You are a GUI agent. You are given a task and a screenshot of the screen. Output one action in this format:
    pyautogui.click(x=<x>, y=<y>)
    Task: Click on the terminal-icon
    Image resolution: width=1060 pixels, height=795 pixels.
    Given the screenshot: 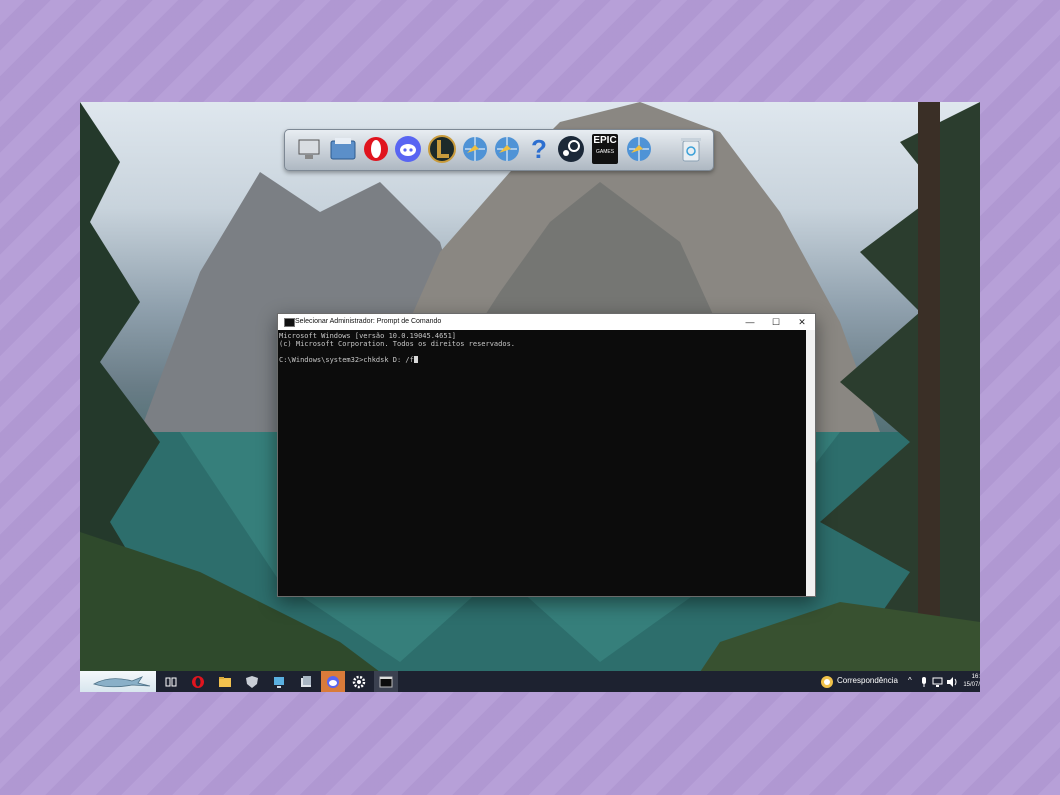 What is the action you would take?
    pyautogui.click(x=289, y=322)
    